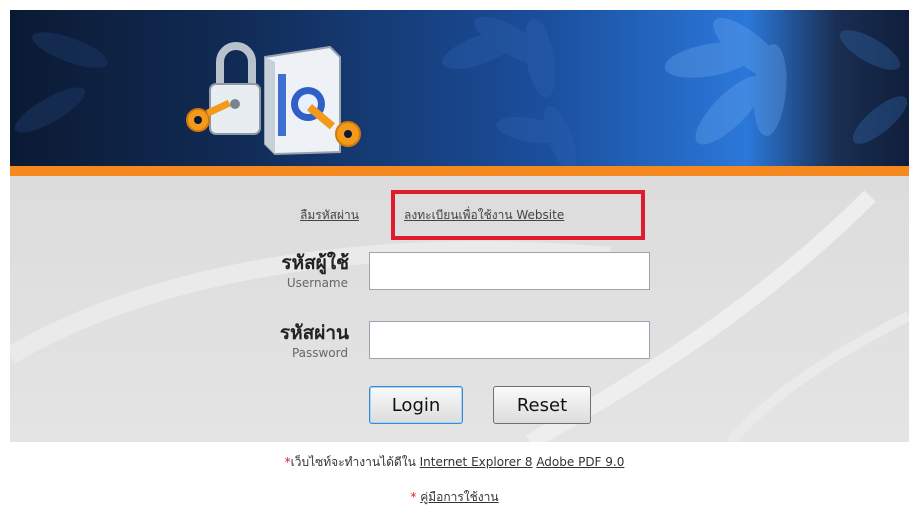 This screenshot has height=508, width=909. What do you see at coordinates (317, 283) in the screenshot?
I see `username-label-en: Username` at bounding box center [317, 283].